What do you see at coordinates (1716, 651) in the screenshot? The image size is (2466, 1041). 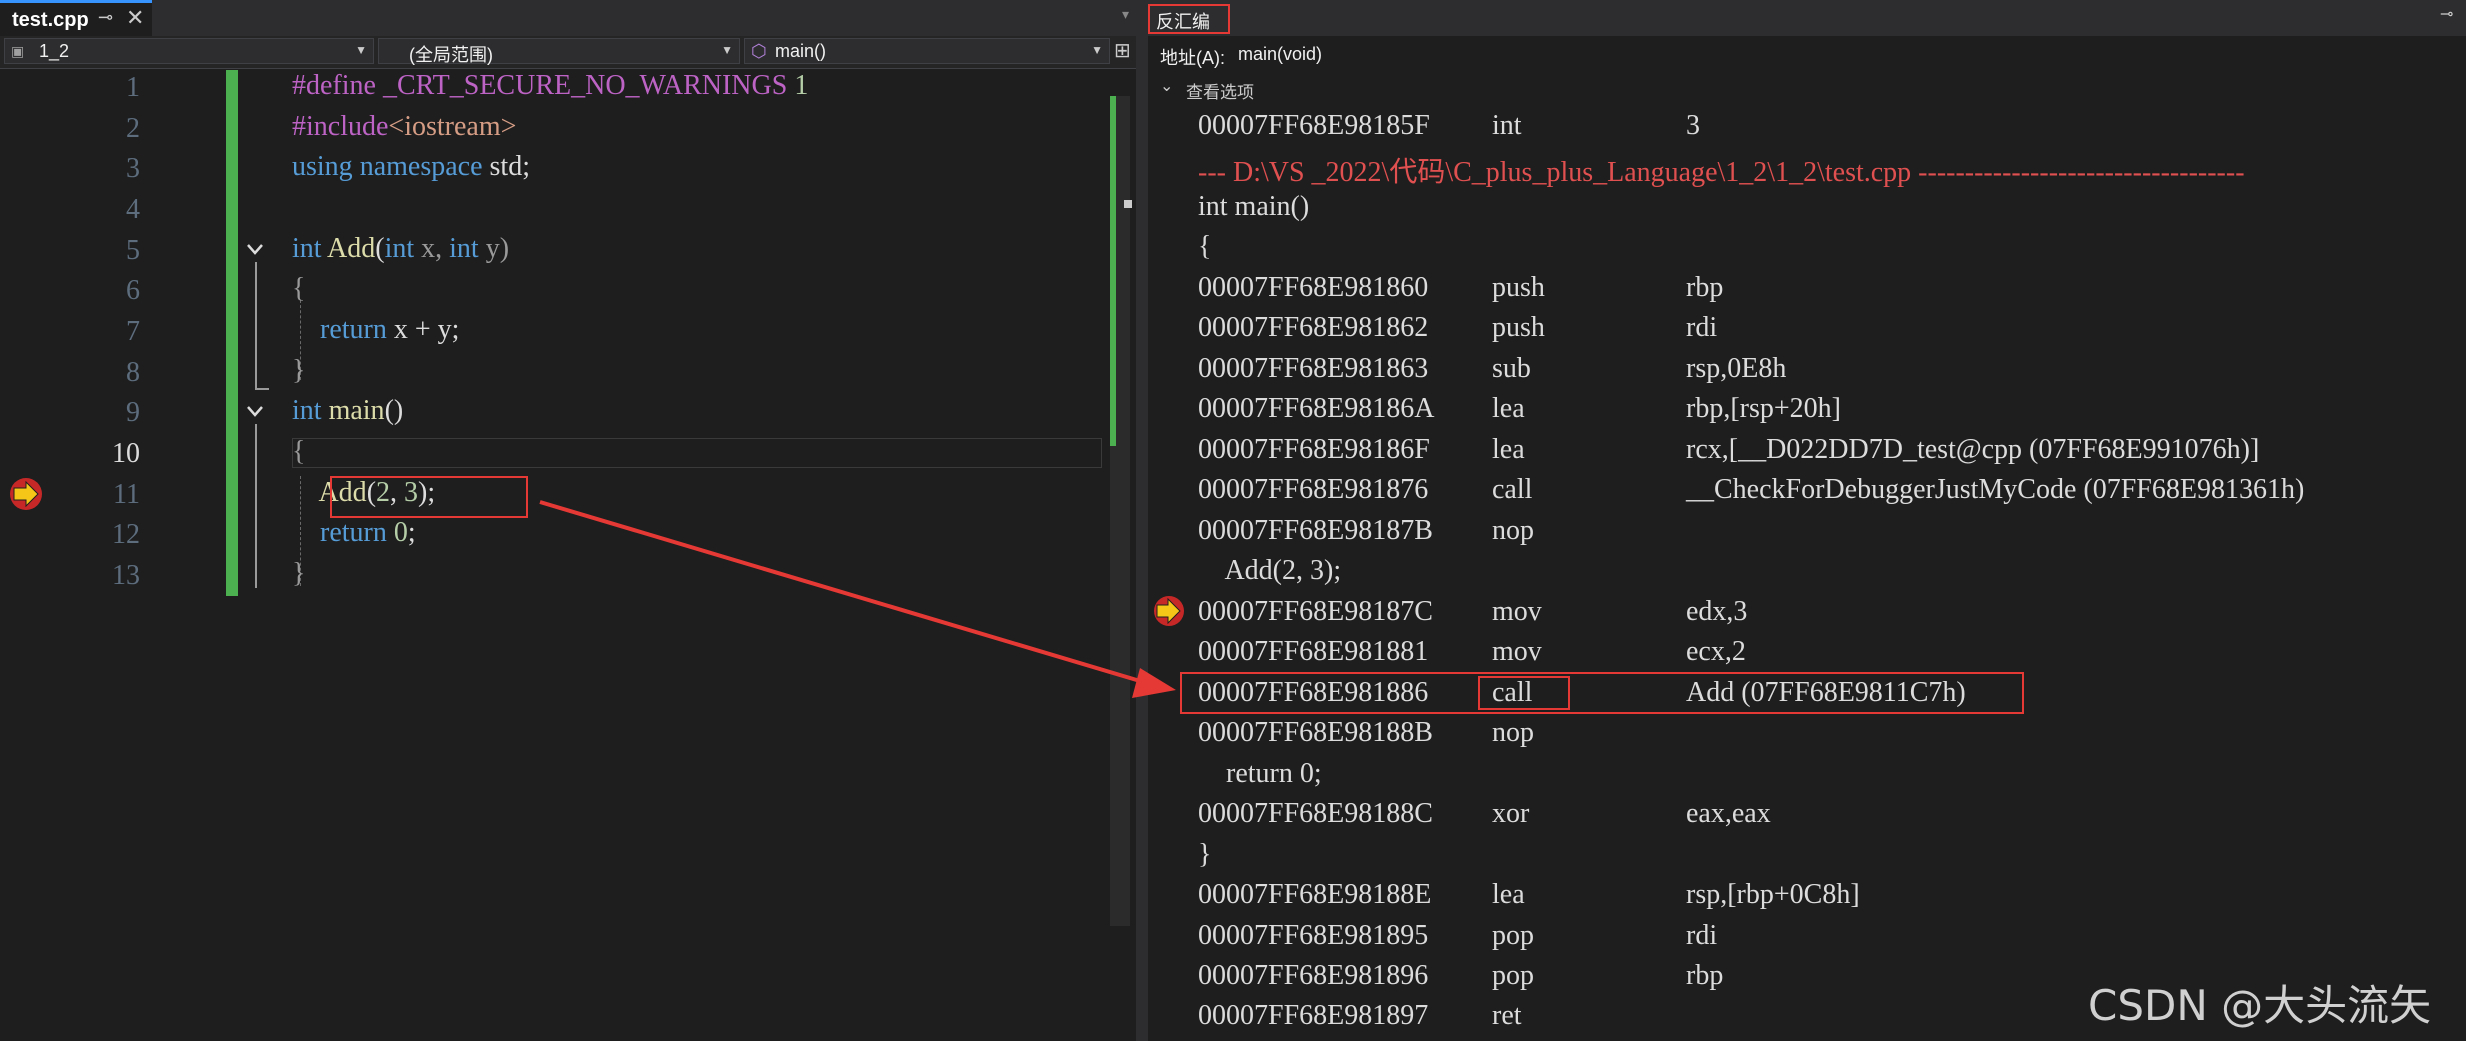 I see `asm-operand: ecx,2` at bounding box center [1716, 651].